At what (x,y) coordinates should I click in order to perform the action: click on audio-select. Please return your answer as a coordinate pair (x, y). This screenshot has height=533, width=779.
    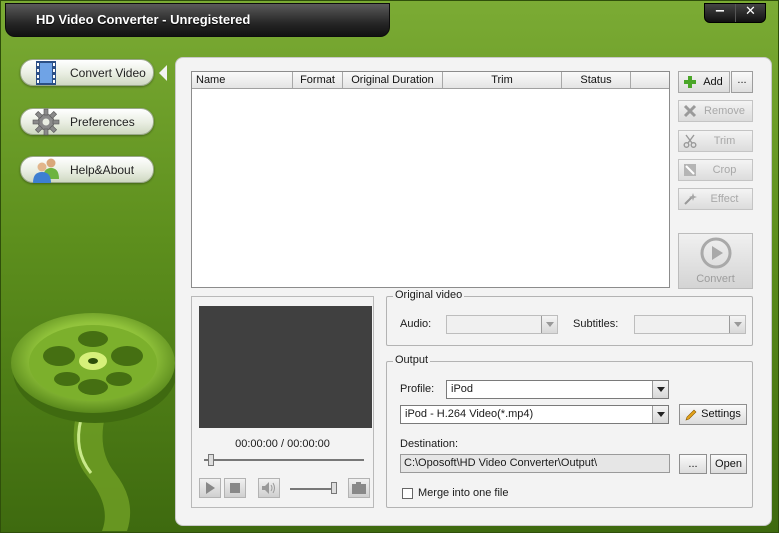
    Looking at the image, I should click on (502, 324).